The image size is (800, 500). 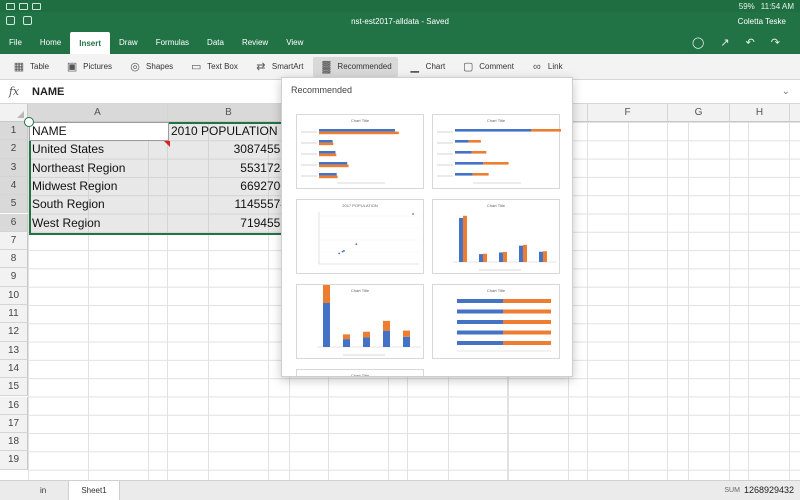 What do you see at coordinates (14, 204) in the screenshot?
I see `row-header-5: 5` at bounding box center [14, 204].